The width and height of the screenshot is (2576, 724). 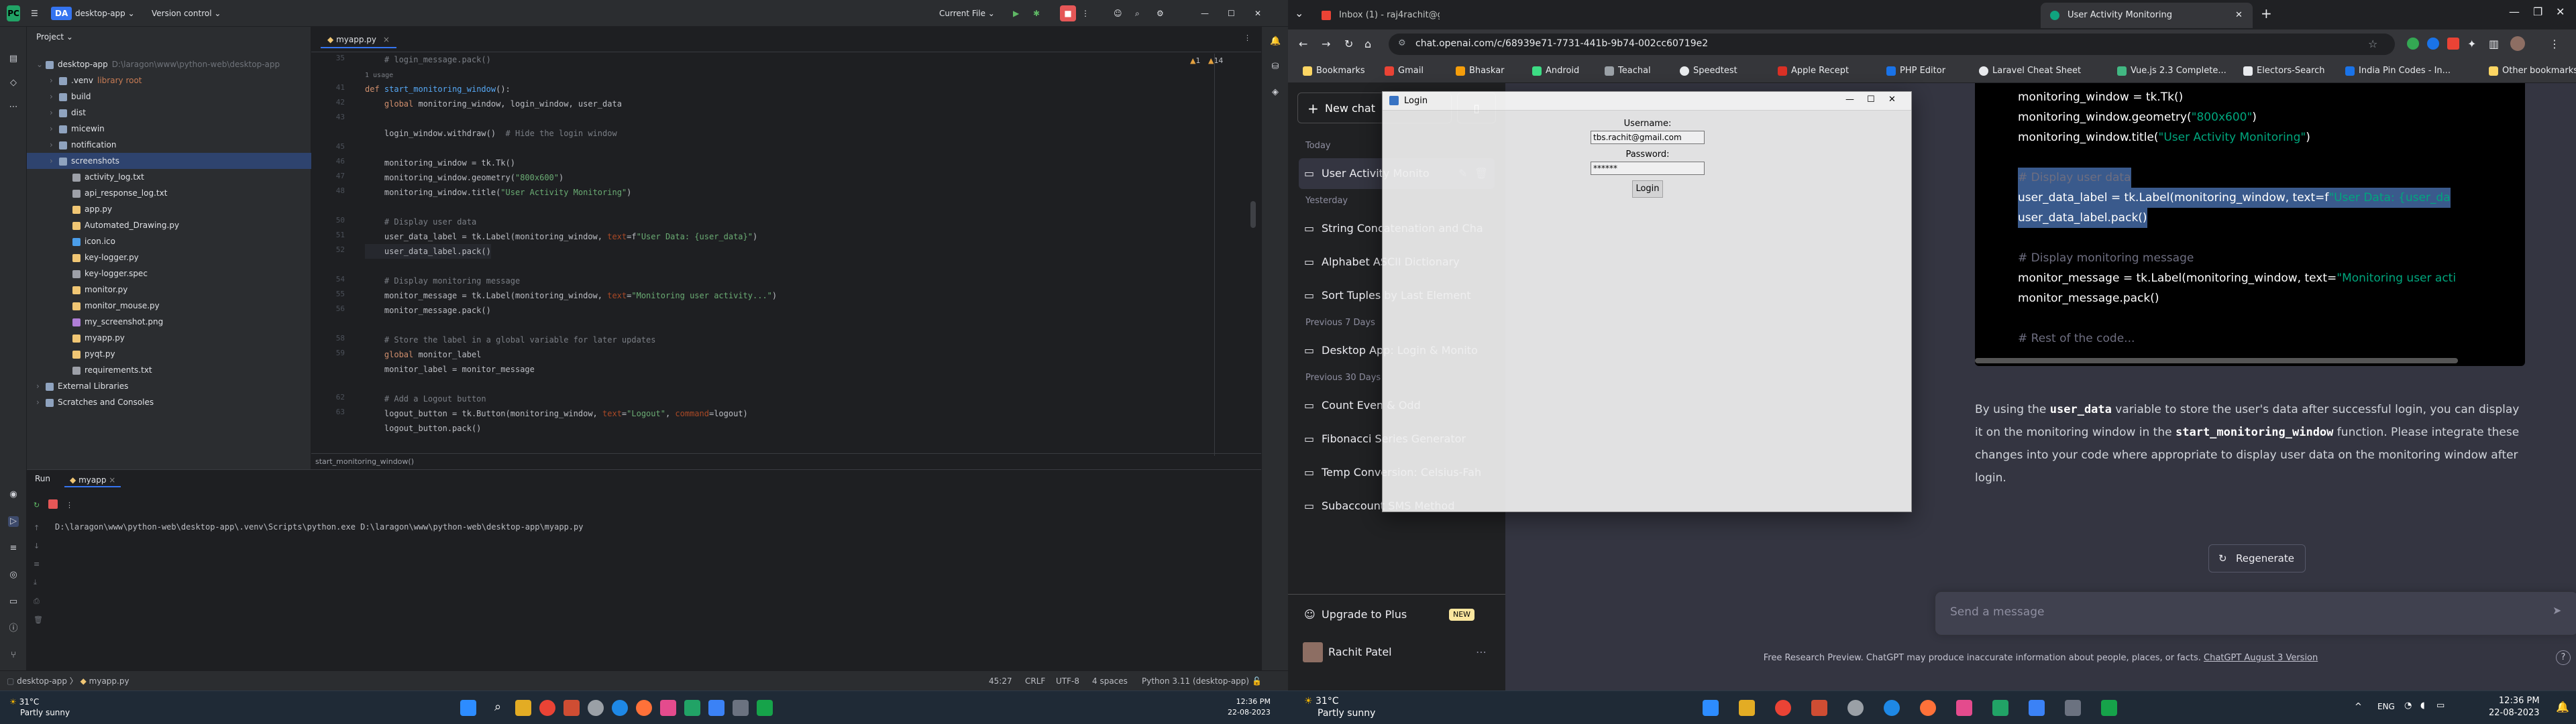 I want to click on tray-chevron-icon: ^, so click(x=2358, y=707).